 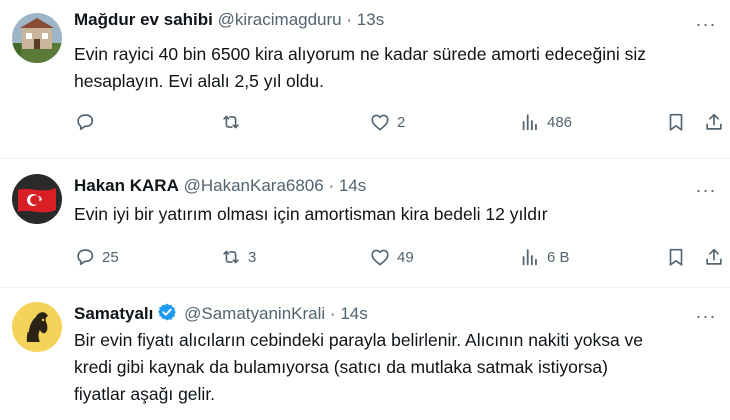 What do you see at coordinates (544, 257) in the screenshot?
I see `views-button: 6 B` at bounding box center [544, 257].